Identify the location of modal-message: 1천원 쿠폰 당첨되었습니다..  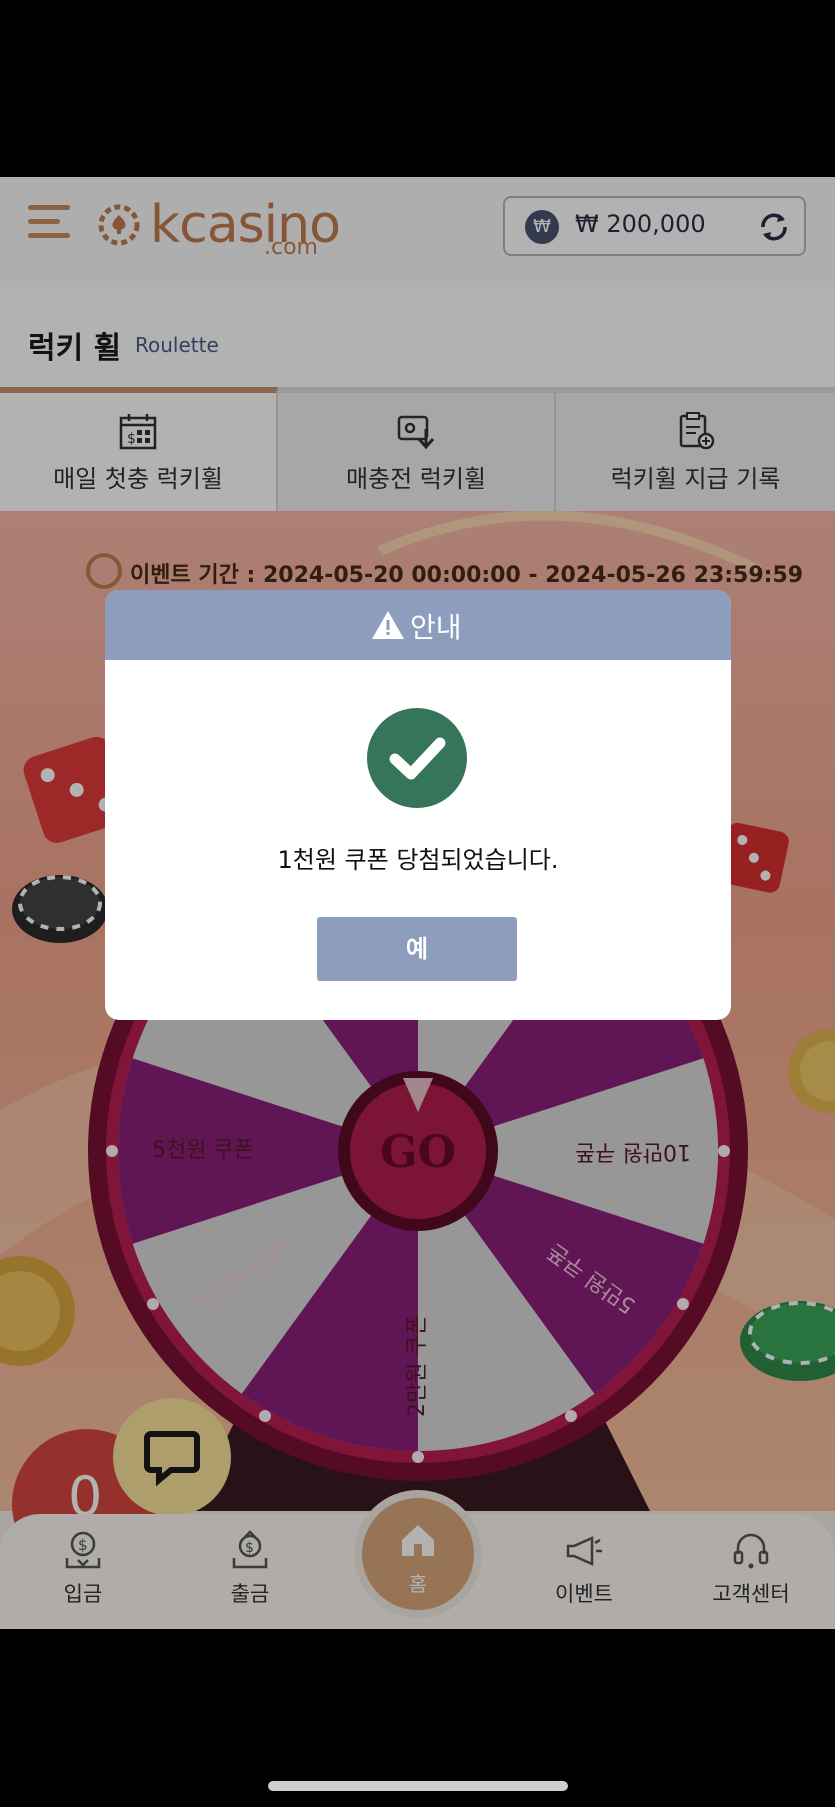
(418, 860).